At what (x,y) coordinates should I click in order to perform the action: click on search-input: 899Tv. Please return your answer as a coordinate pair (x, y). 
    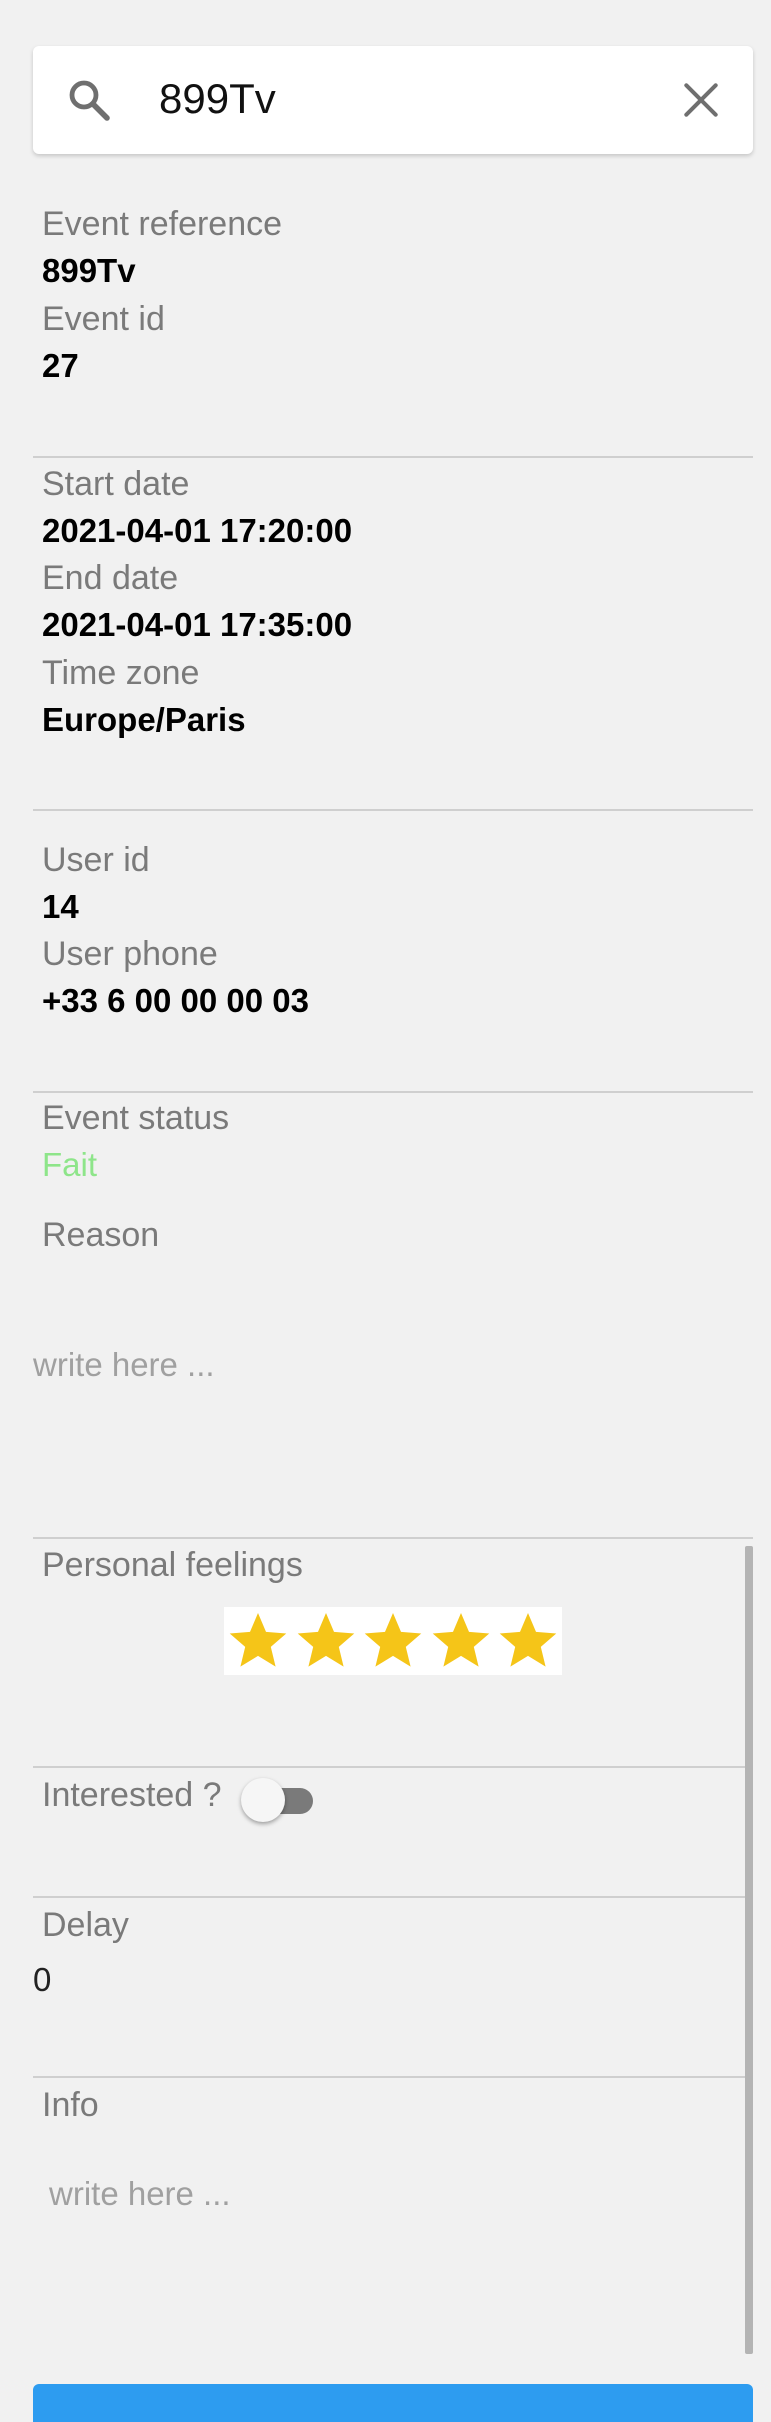
    Looking at the image, I should click on (217, 99).